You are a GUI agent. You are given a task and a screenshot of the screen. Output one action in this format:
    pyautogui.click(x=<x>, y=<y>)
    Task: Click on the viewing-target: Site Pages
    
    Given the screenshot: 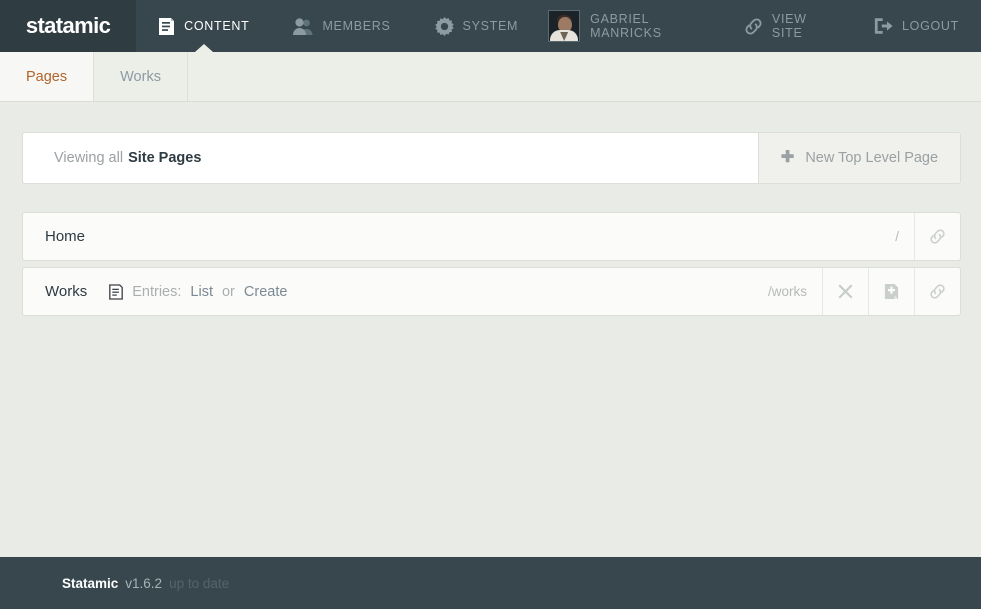 What is the action you would take?
    pyautogui.click(x=165, y=158)
    